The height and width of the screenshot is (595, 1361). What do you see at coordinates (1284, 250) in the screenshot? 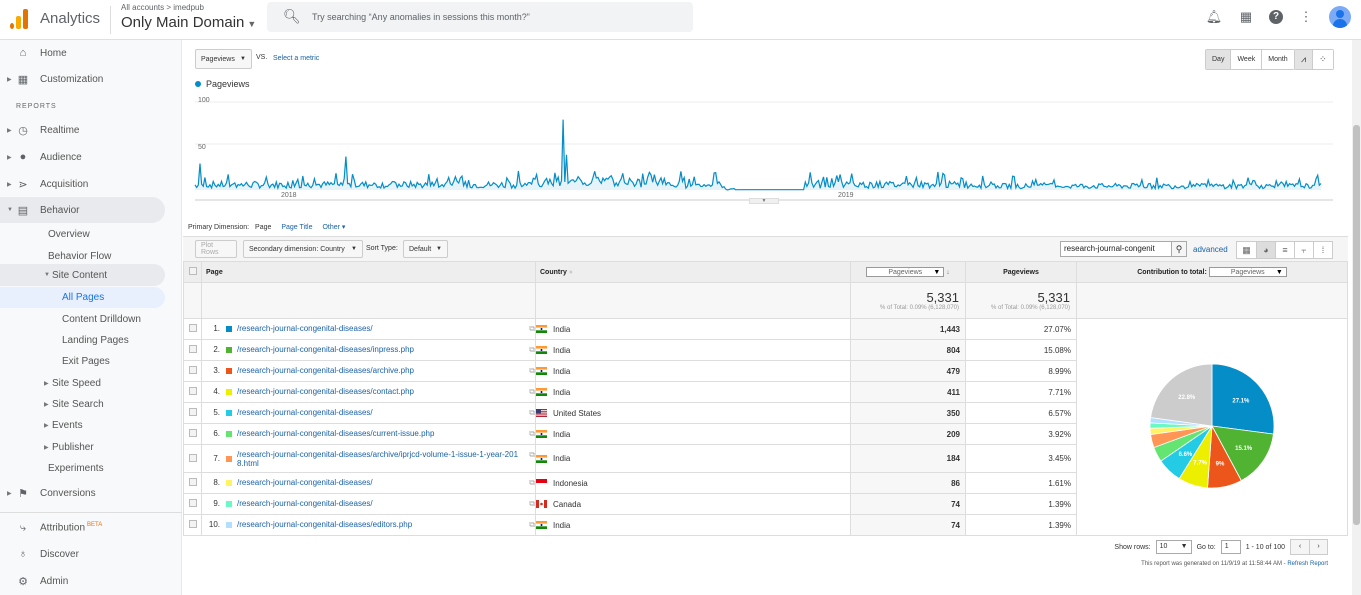
I see `performance-view-icon: ≡` at bounding box center [1284, 250].